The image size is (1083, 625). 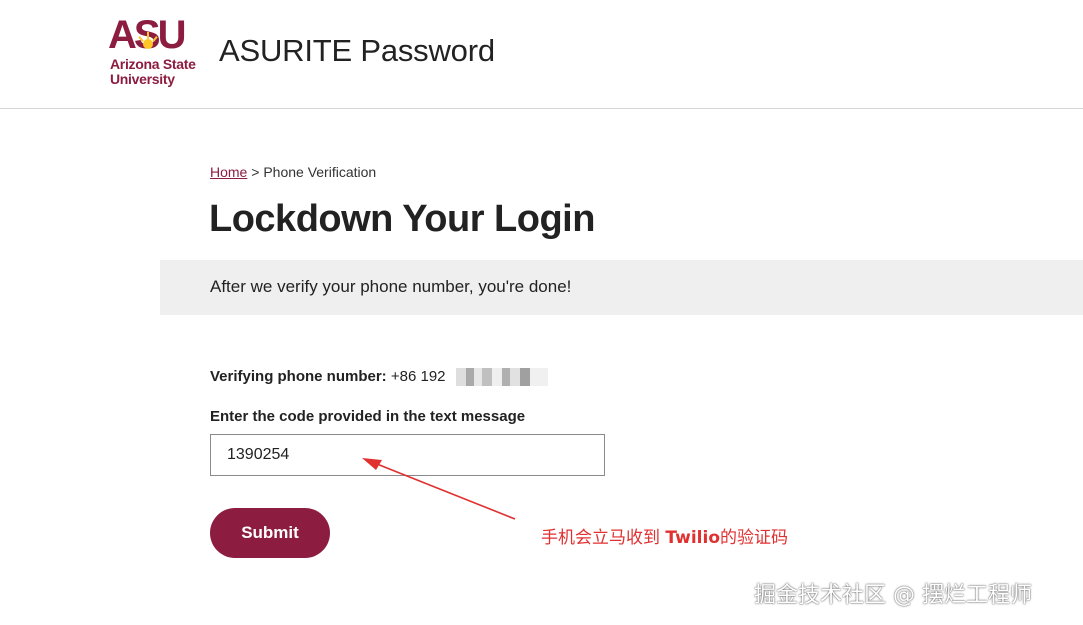 I want to click on annotation-text-after: 的验证码, so click(x=754, y=538).